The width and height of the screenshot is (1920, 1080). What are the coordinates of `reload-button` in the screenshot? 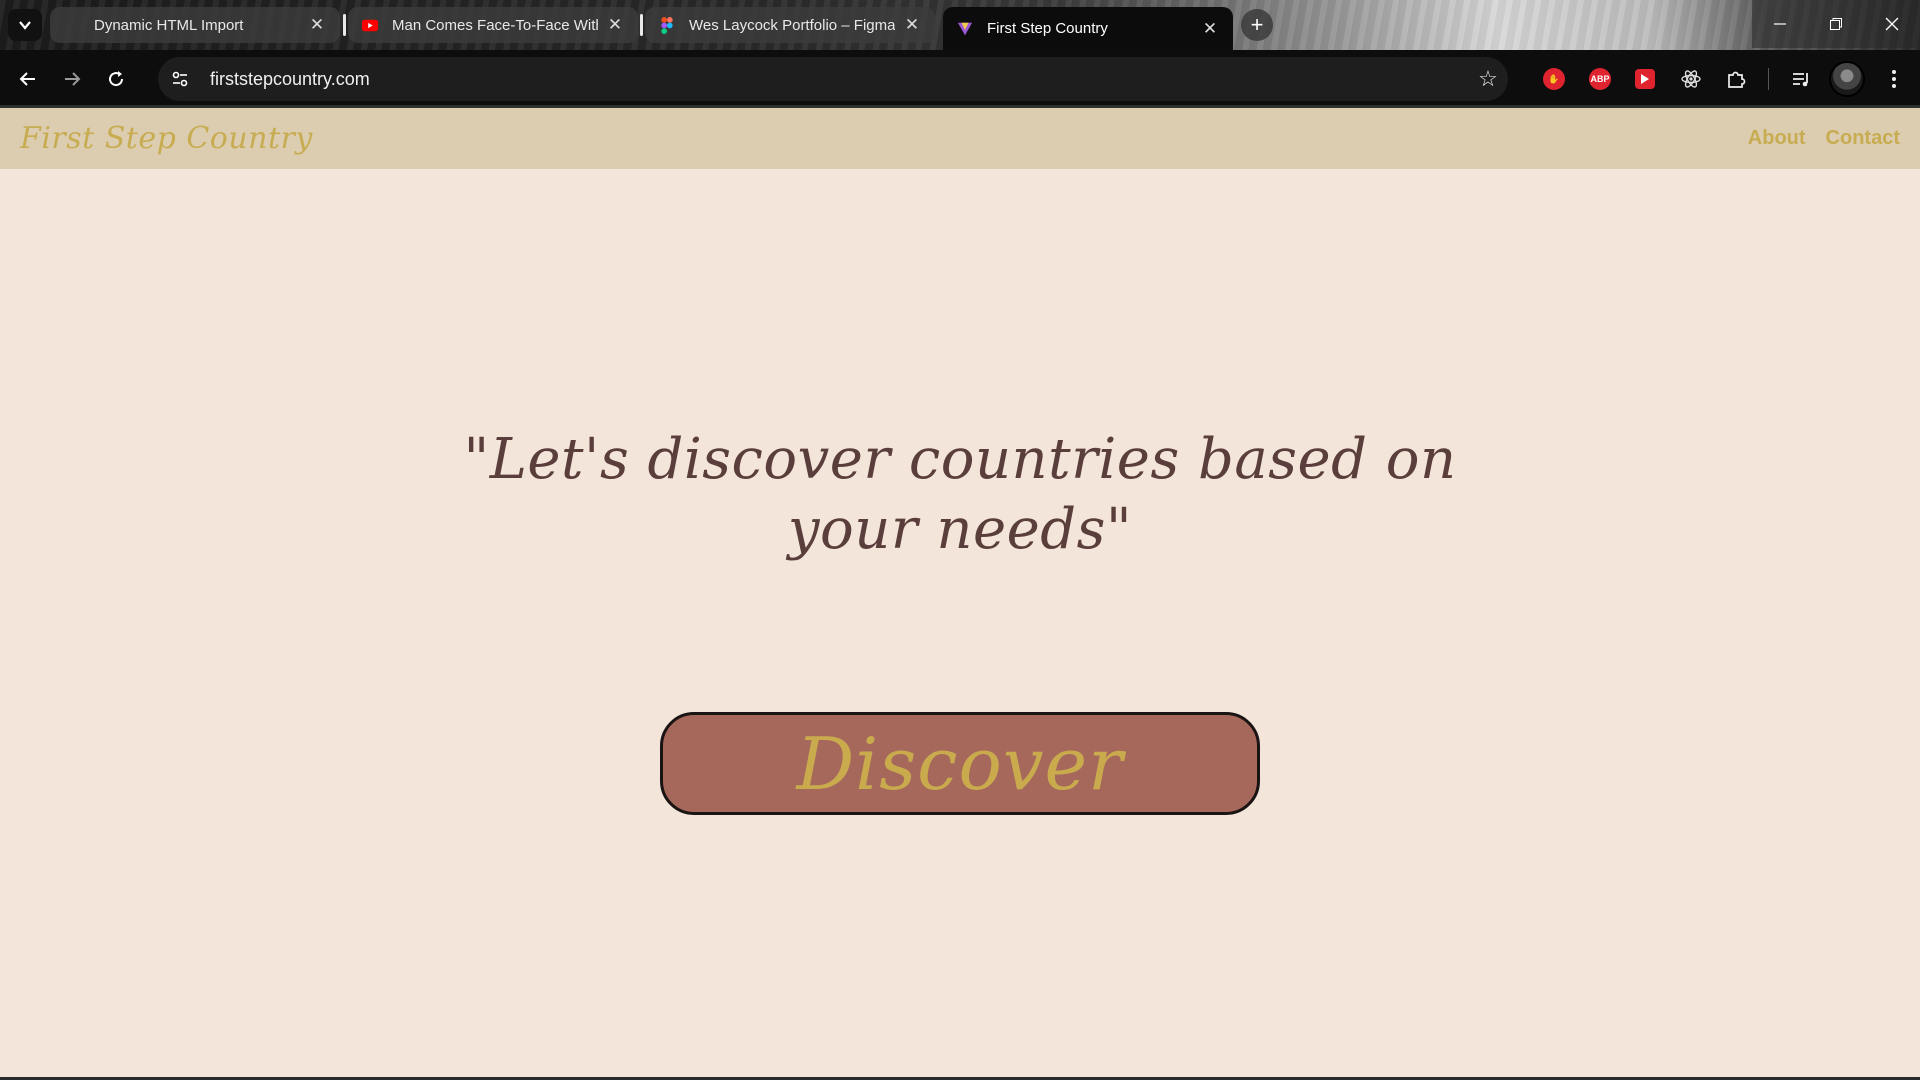 It's located at (116, 79).